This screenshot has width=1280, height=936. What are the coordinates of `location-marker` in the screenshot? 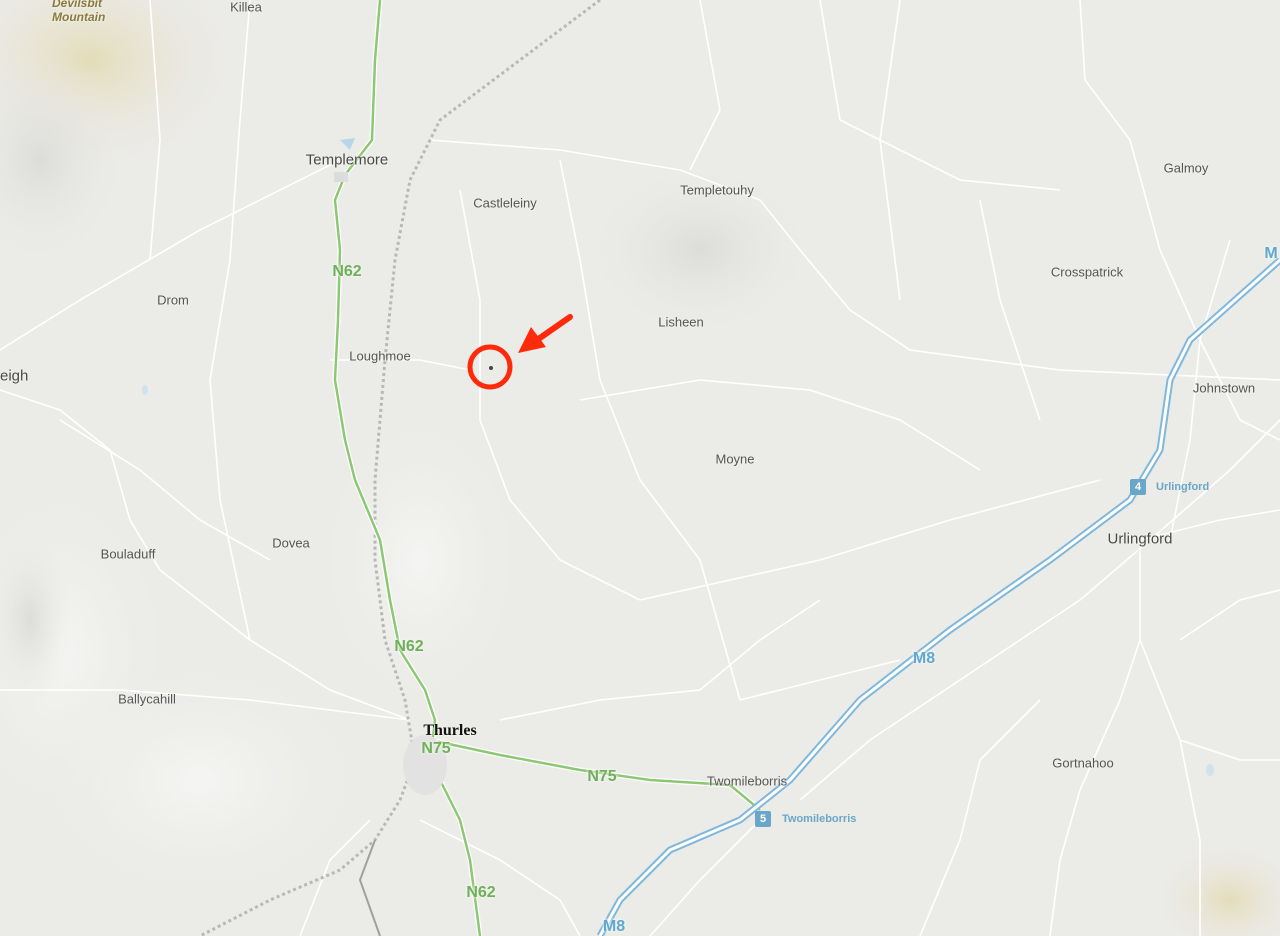 It's located at (520, 352).